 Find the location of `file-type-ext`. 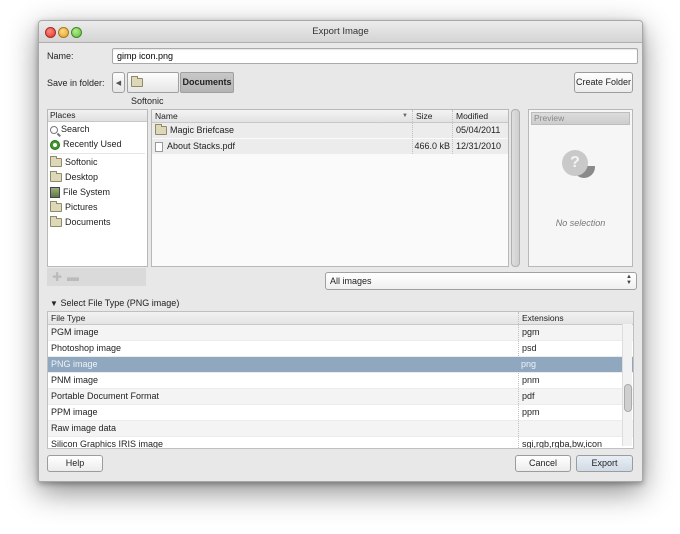

file-type-ext is located at coordinates (520, 428).